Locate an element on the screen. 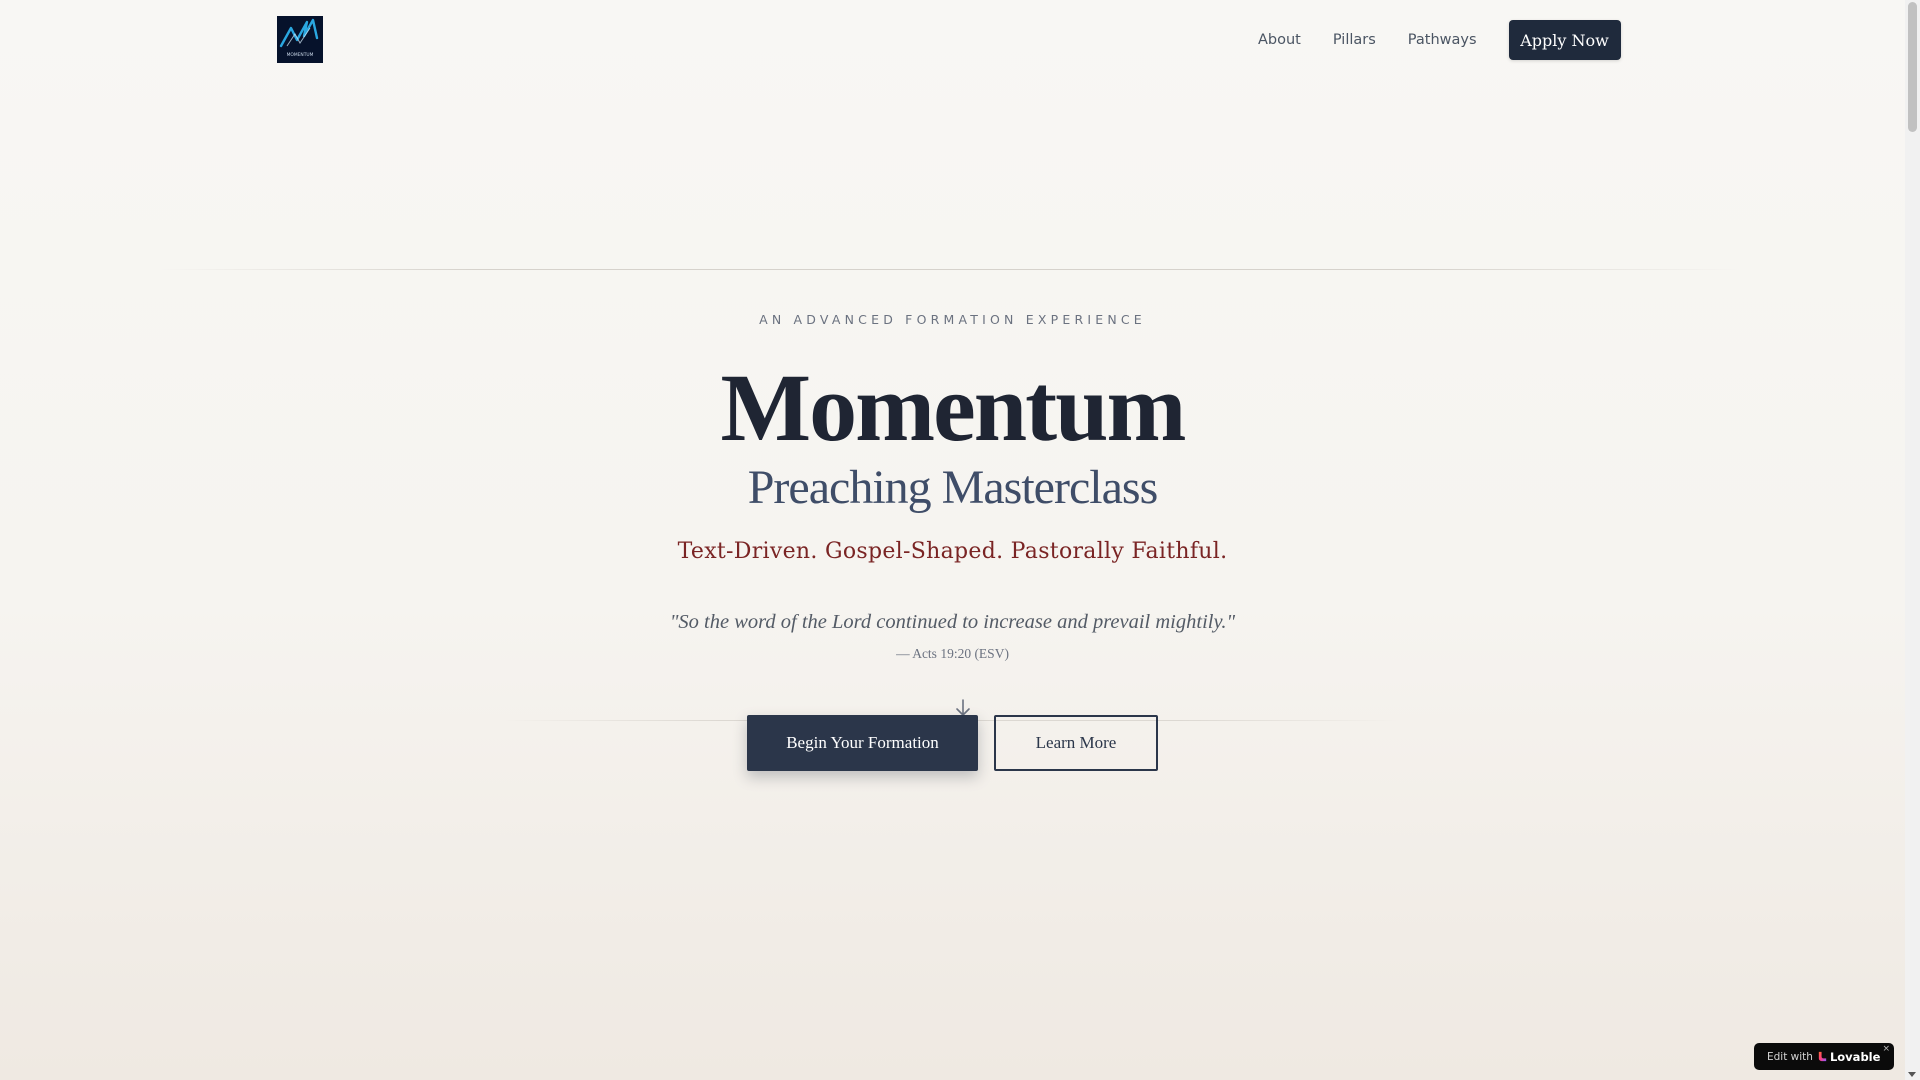  hero-title: Momentum is located at coordinates (953, 407).